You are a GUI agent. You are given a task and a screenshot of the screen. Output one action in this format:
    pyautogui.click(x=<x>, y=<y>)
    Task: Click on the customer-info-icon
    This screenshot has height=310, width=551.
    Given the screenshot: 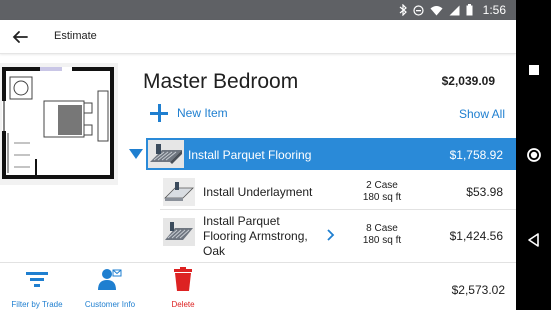 What is the action you would take?
    pyautogui.click(x=110, y=279)
    